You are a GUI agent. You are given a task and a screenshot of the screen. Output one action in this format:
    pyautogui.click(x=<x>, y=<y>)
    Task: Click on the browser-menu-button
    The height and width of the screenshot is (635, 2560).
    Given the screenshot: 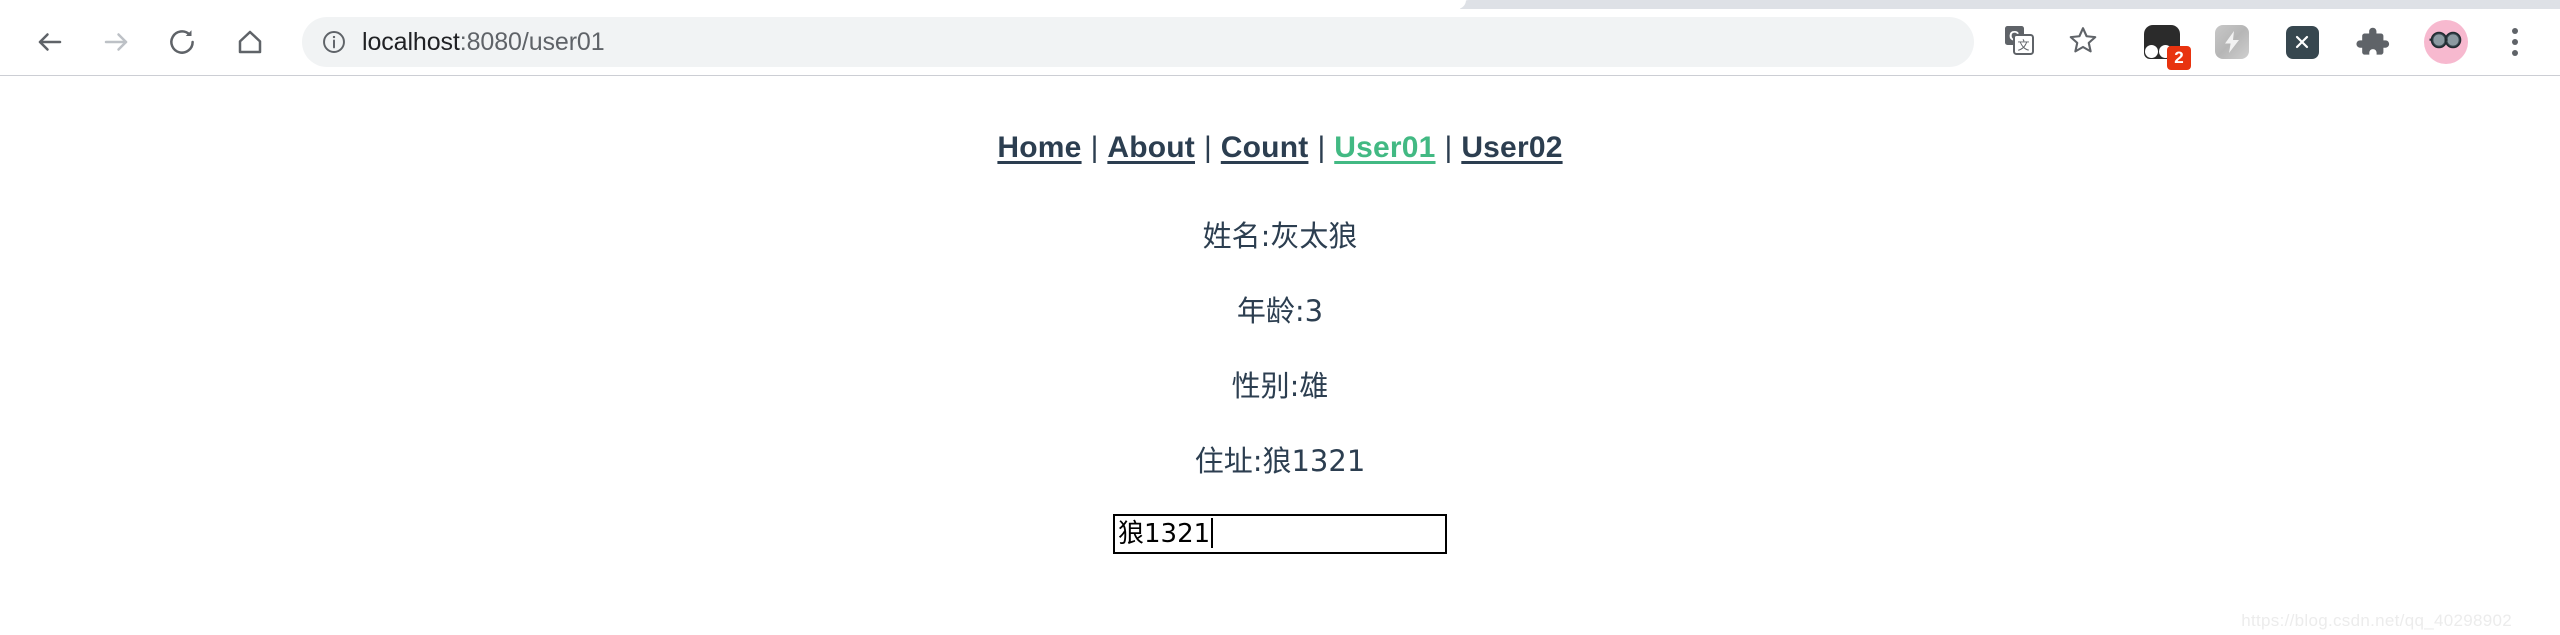 What is the action you would take?
    pyautogui.click(x=2515, y=42)
    